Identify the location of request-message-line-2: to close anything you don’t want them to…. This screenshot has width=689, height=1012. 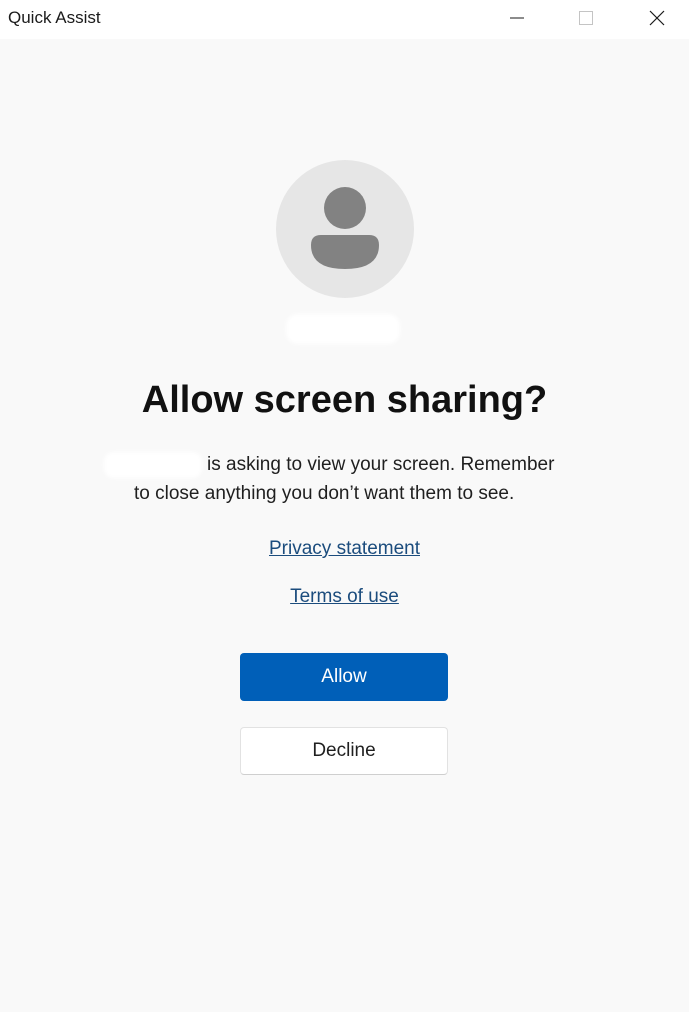
(324, 493).